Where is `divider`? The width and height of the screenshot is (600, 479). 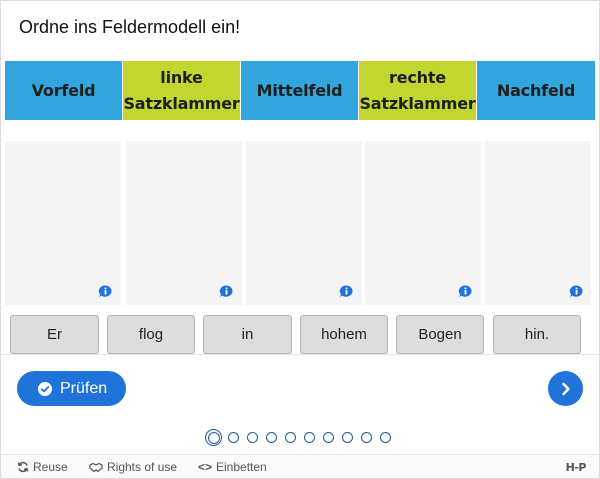
divider is located at coordinates (300, 354).